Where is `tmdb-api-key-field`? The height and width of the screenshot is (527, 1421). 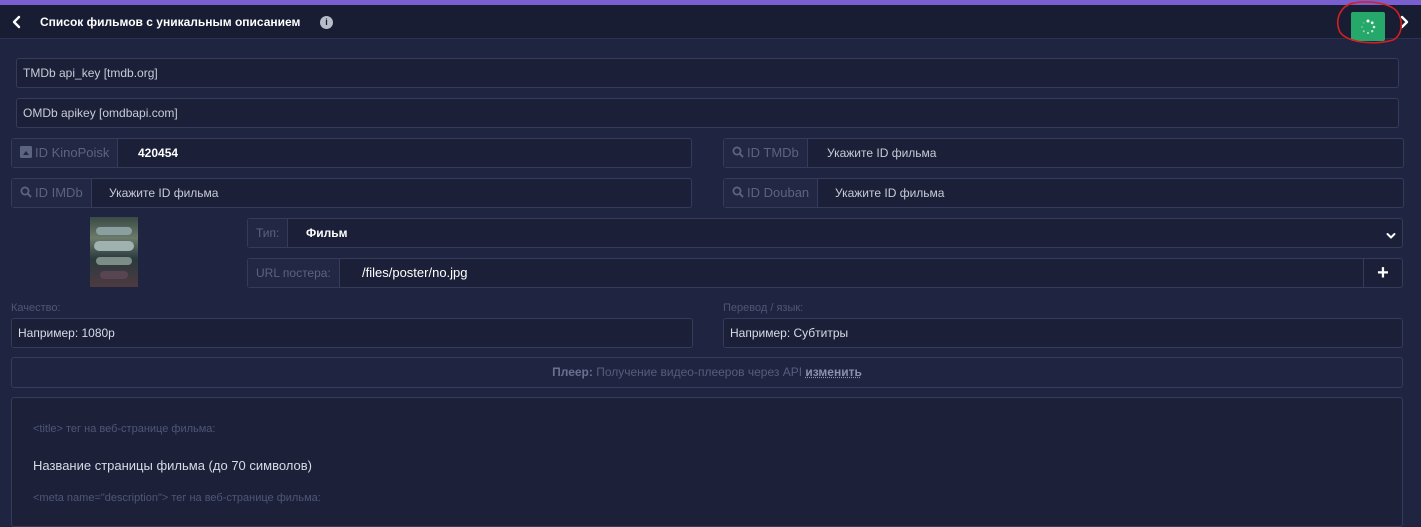 tmdb-api-key-field is located at coordinates (707, 73).